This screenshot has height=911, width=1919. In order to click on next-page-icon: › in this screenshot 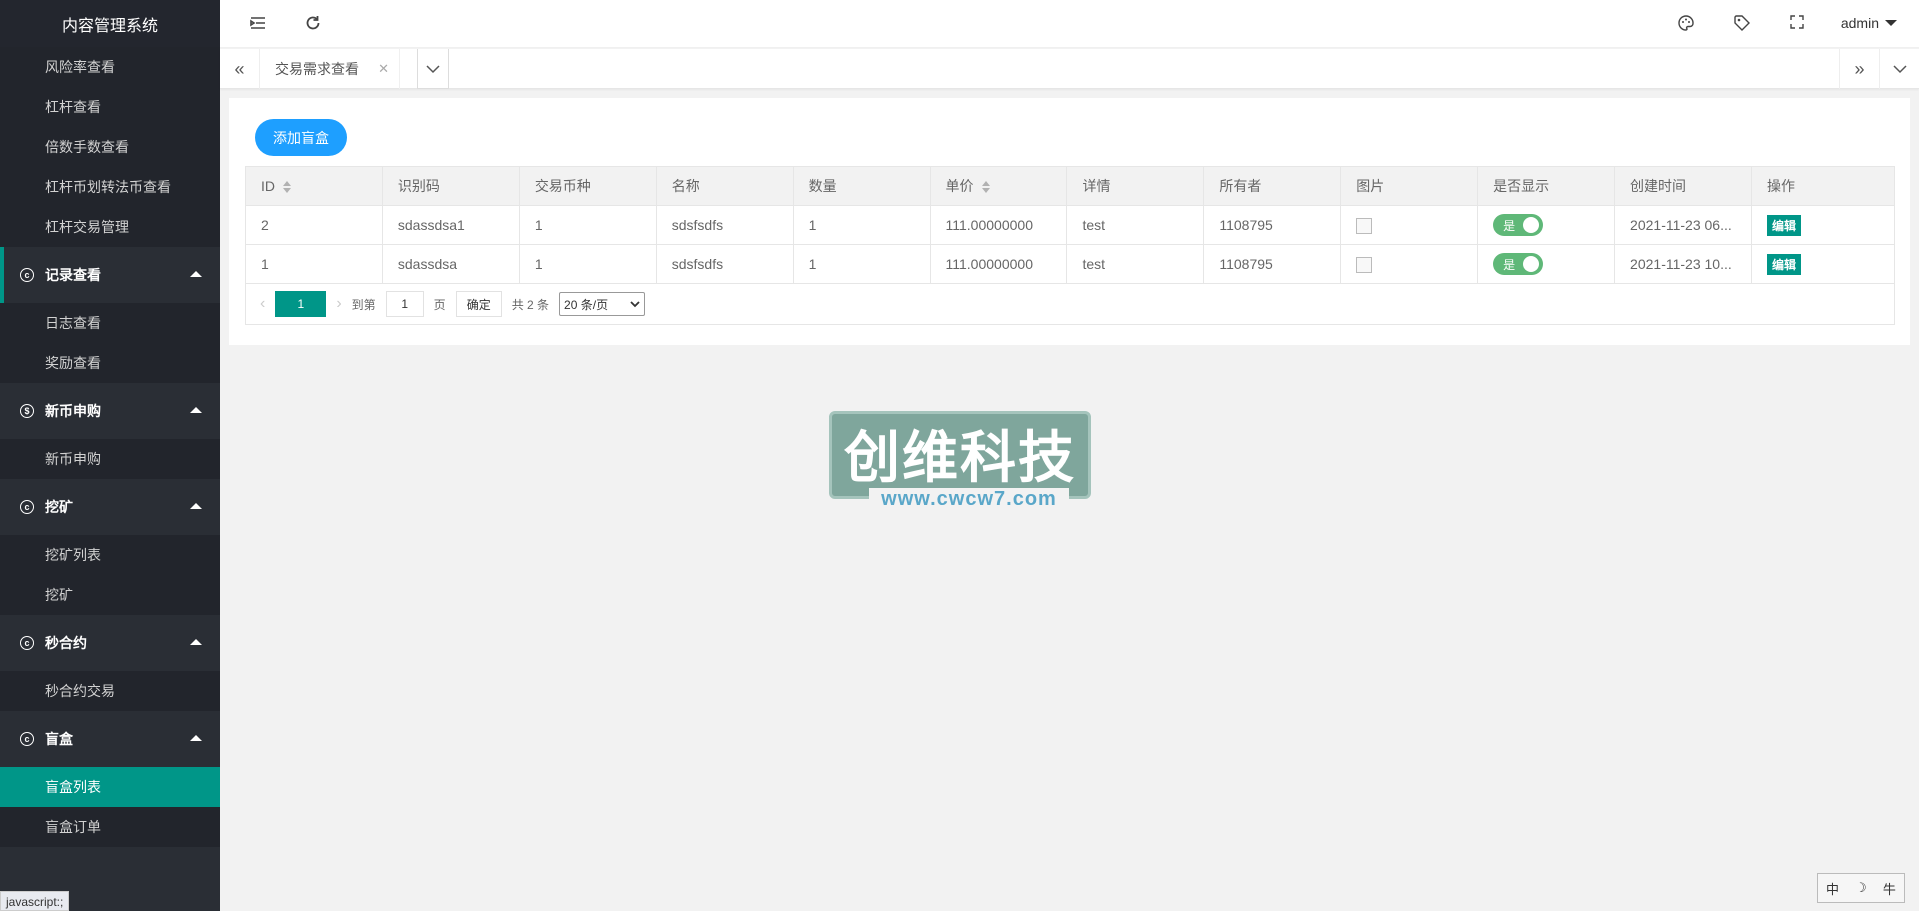, I will do `click(338, 304)`.